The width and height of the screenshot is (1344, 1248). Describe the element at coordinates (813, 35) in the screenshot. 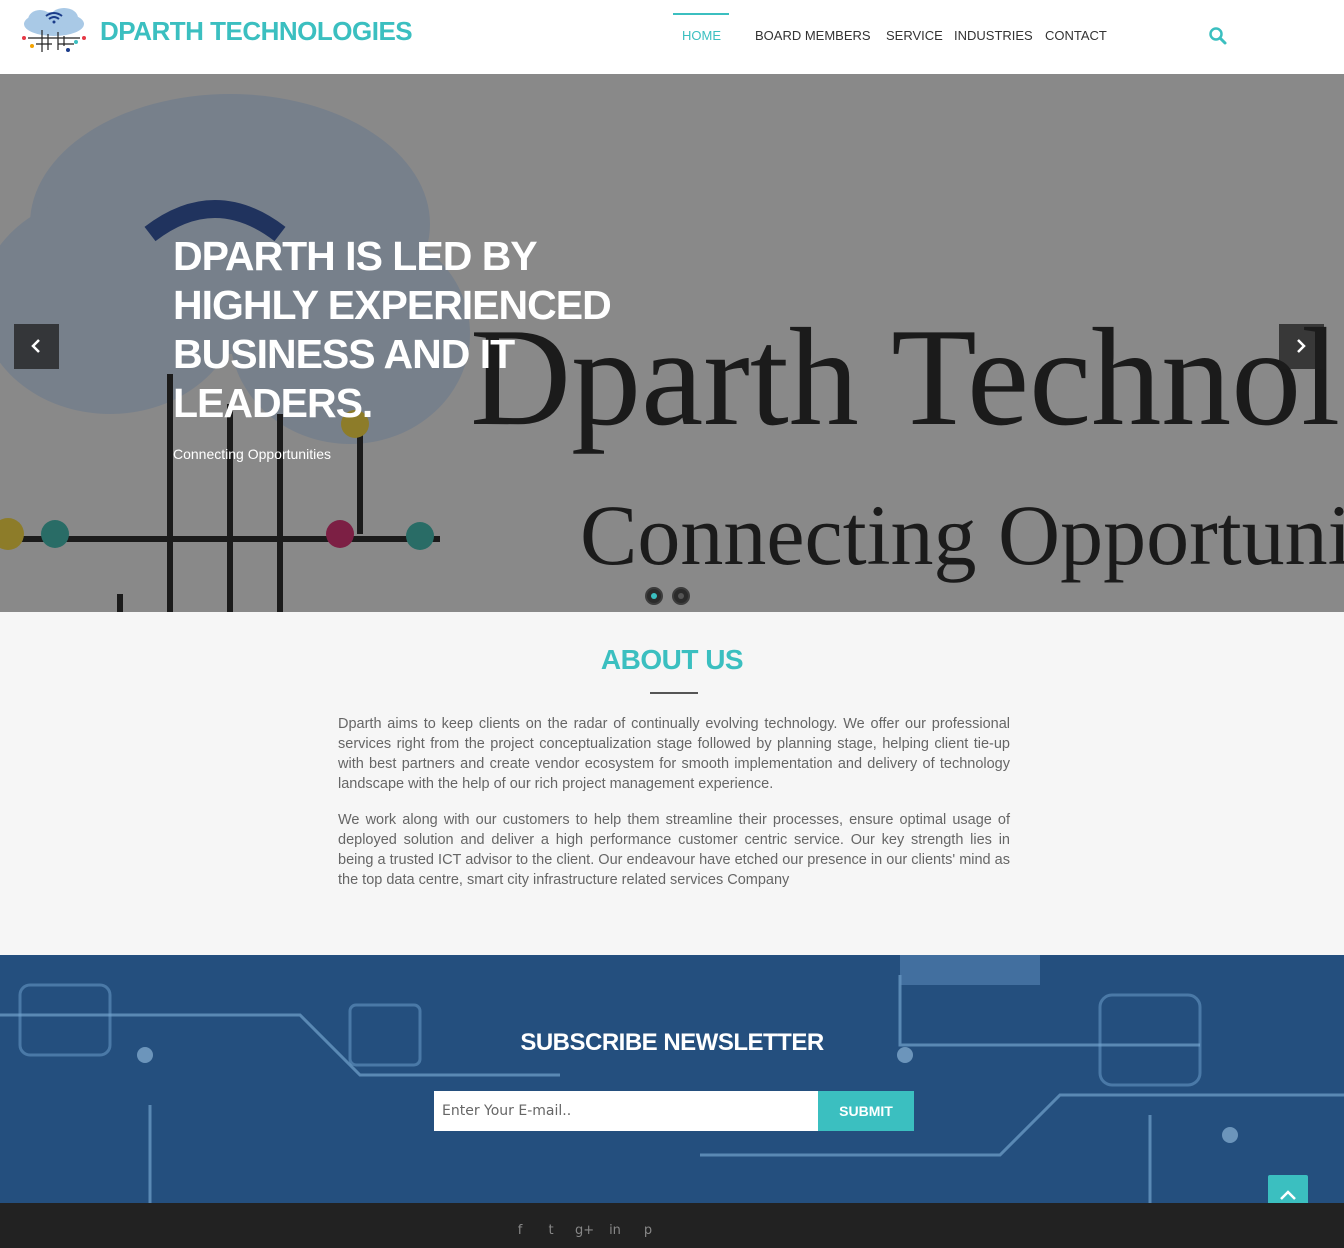

I see `nav-board-members: BOARD MEMBERS` at that location.